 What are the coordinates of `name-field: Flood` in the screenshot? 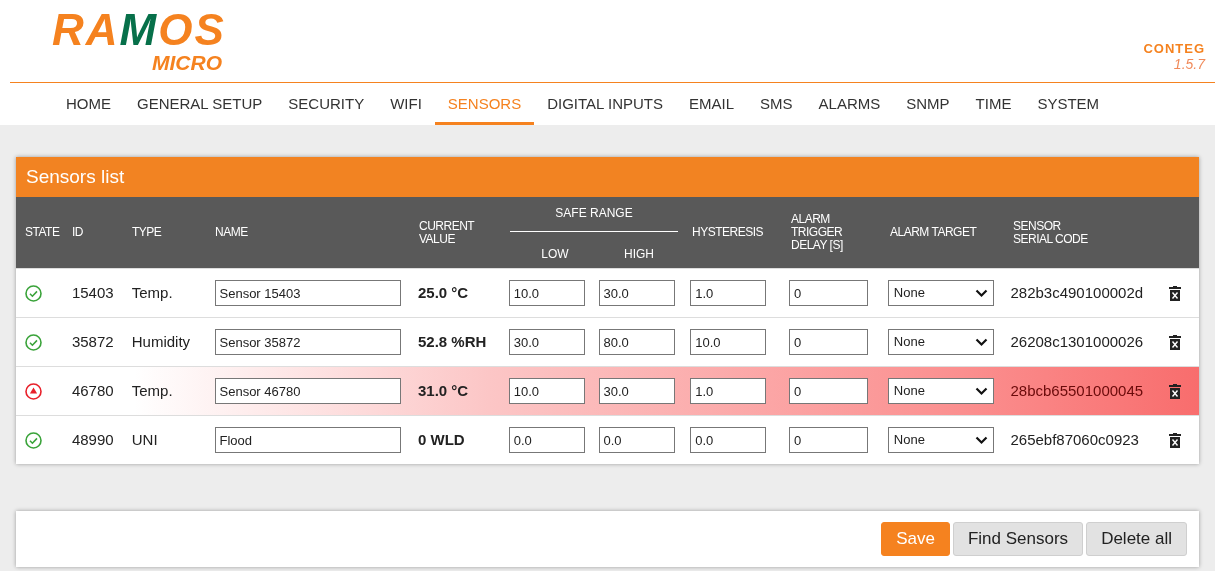 It's located at (307, 440).